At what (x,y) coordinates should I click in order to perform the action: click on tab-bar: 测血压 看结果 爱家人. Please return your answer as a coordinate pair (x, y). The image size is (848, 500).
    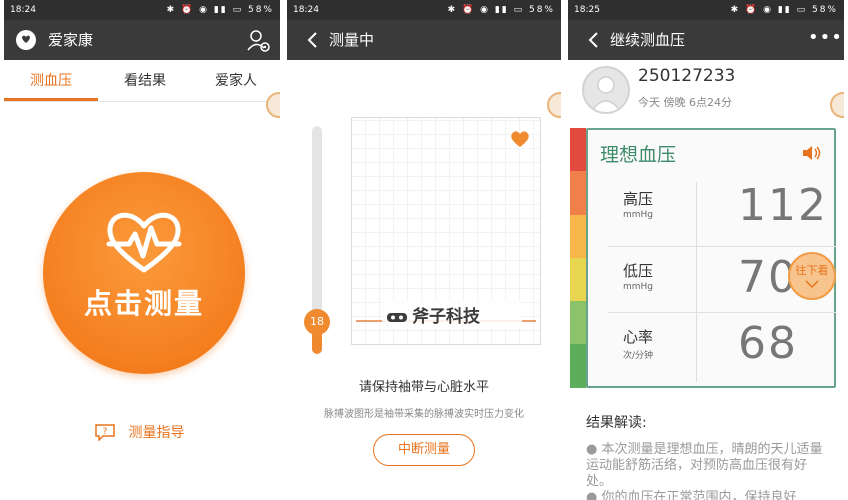
    Looking at the image, I should click on (142, 81).